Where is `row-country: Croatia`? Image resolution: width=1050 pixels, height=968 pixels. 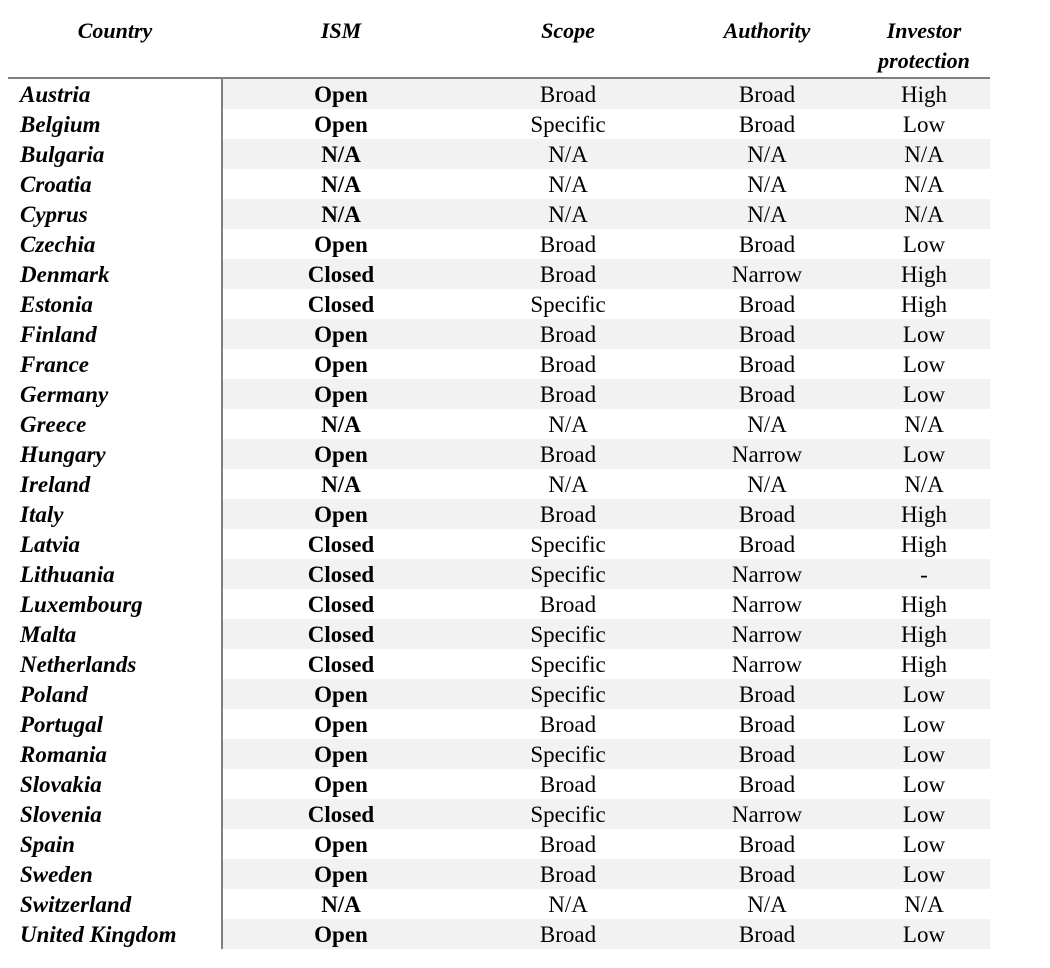 row-country: Croatia is located at coordinates (56, 184).